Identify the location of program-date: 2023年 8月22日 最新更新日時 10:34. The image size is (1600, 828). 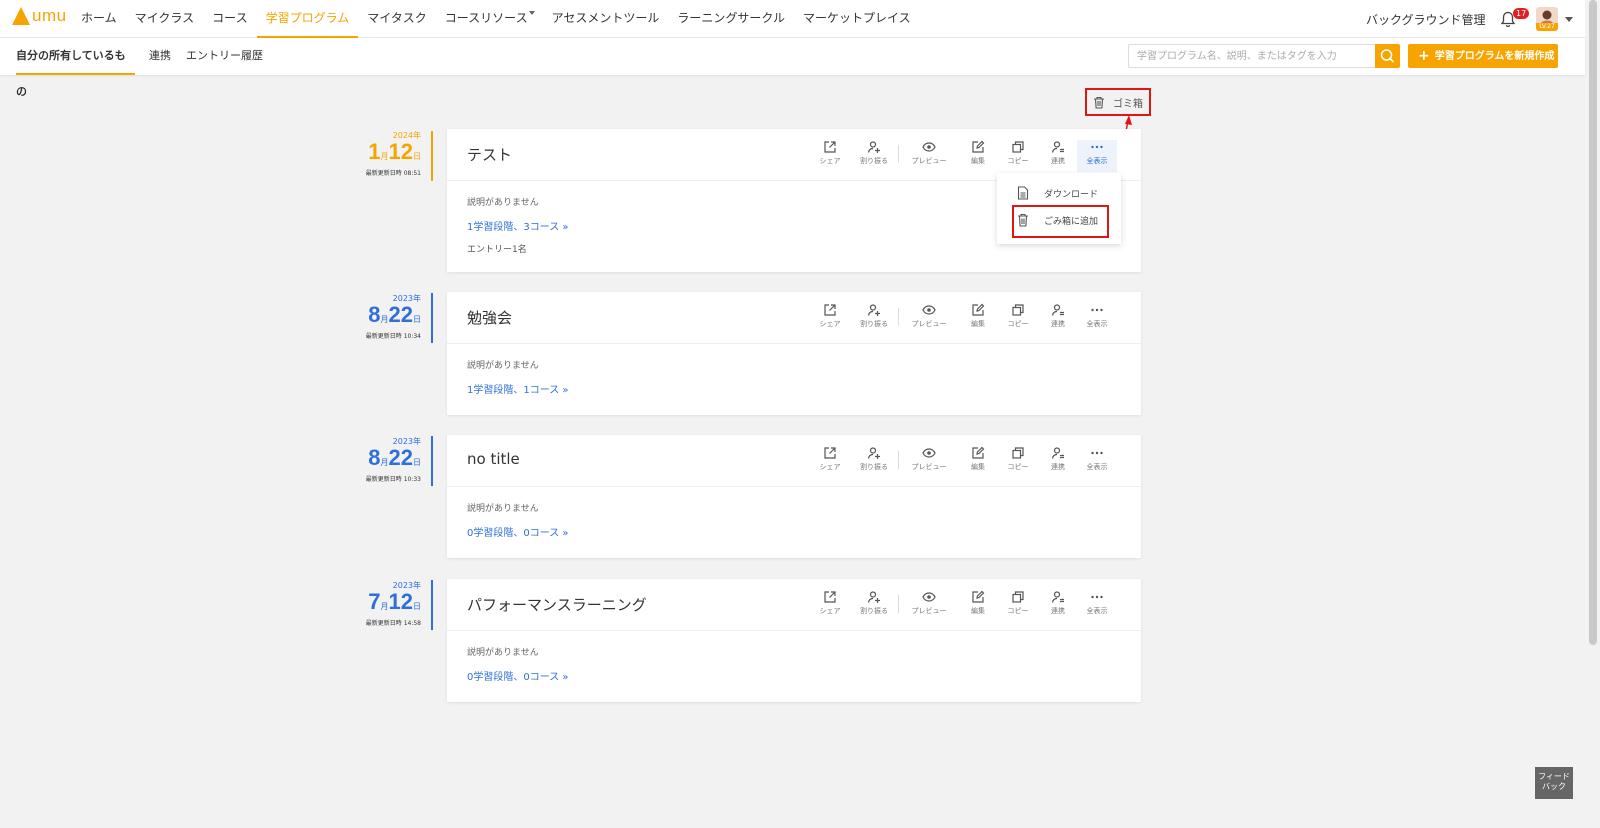
(391, 316).